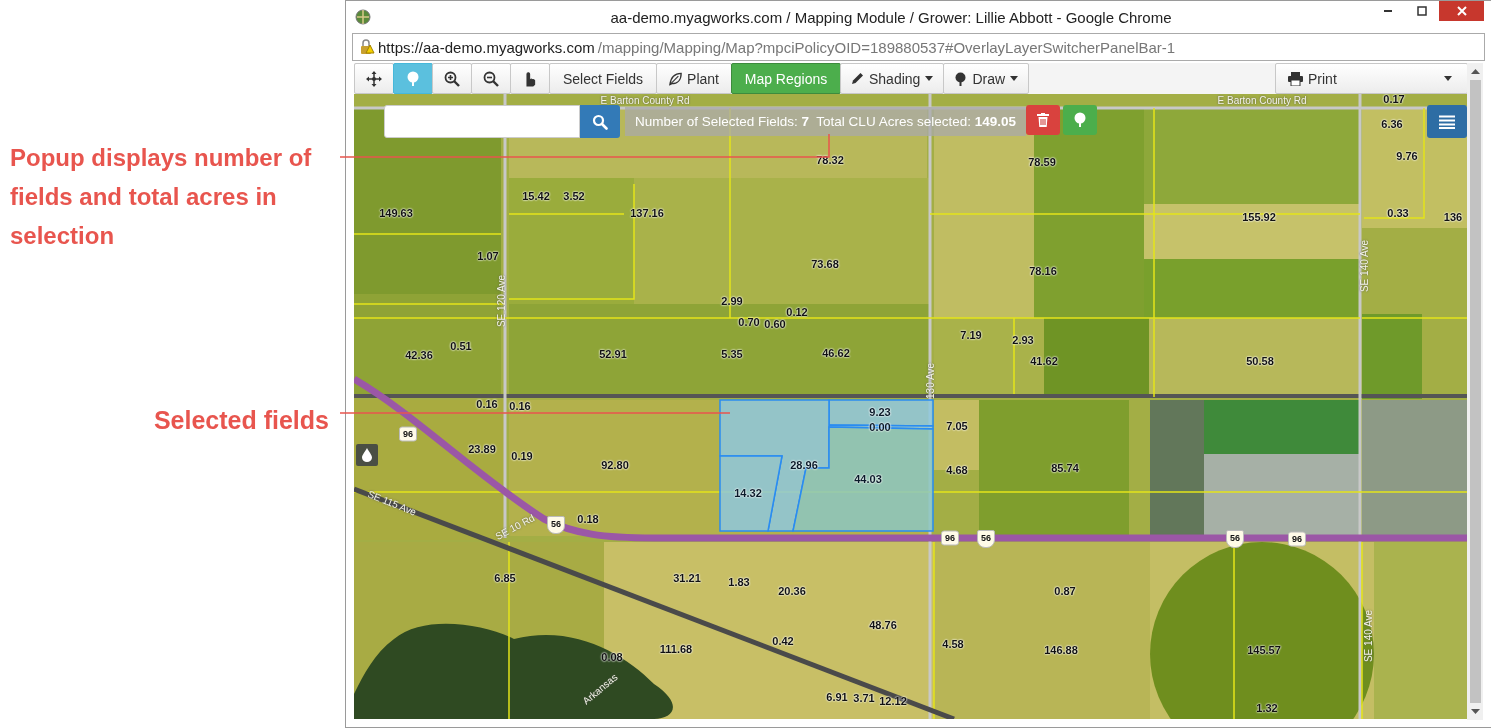 The image size is (1491, 728). Describe the element at coordinates (461, 346) in the screenshot. I see `acreage-label: 0.51` at that location.